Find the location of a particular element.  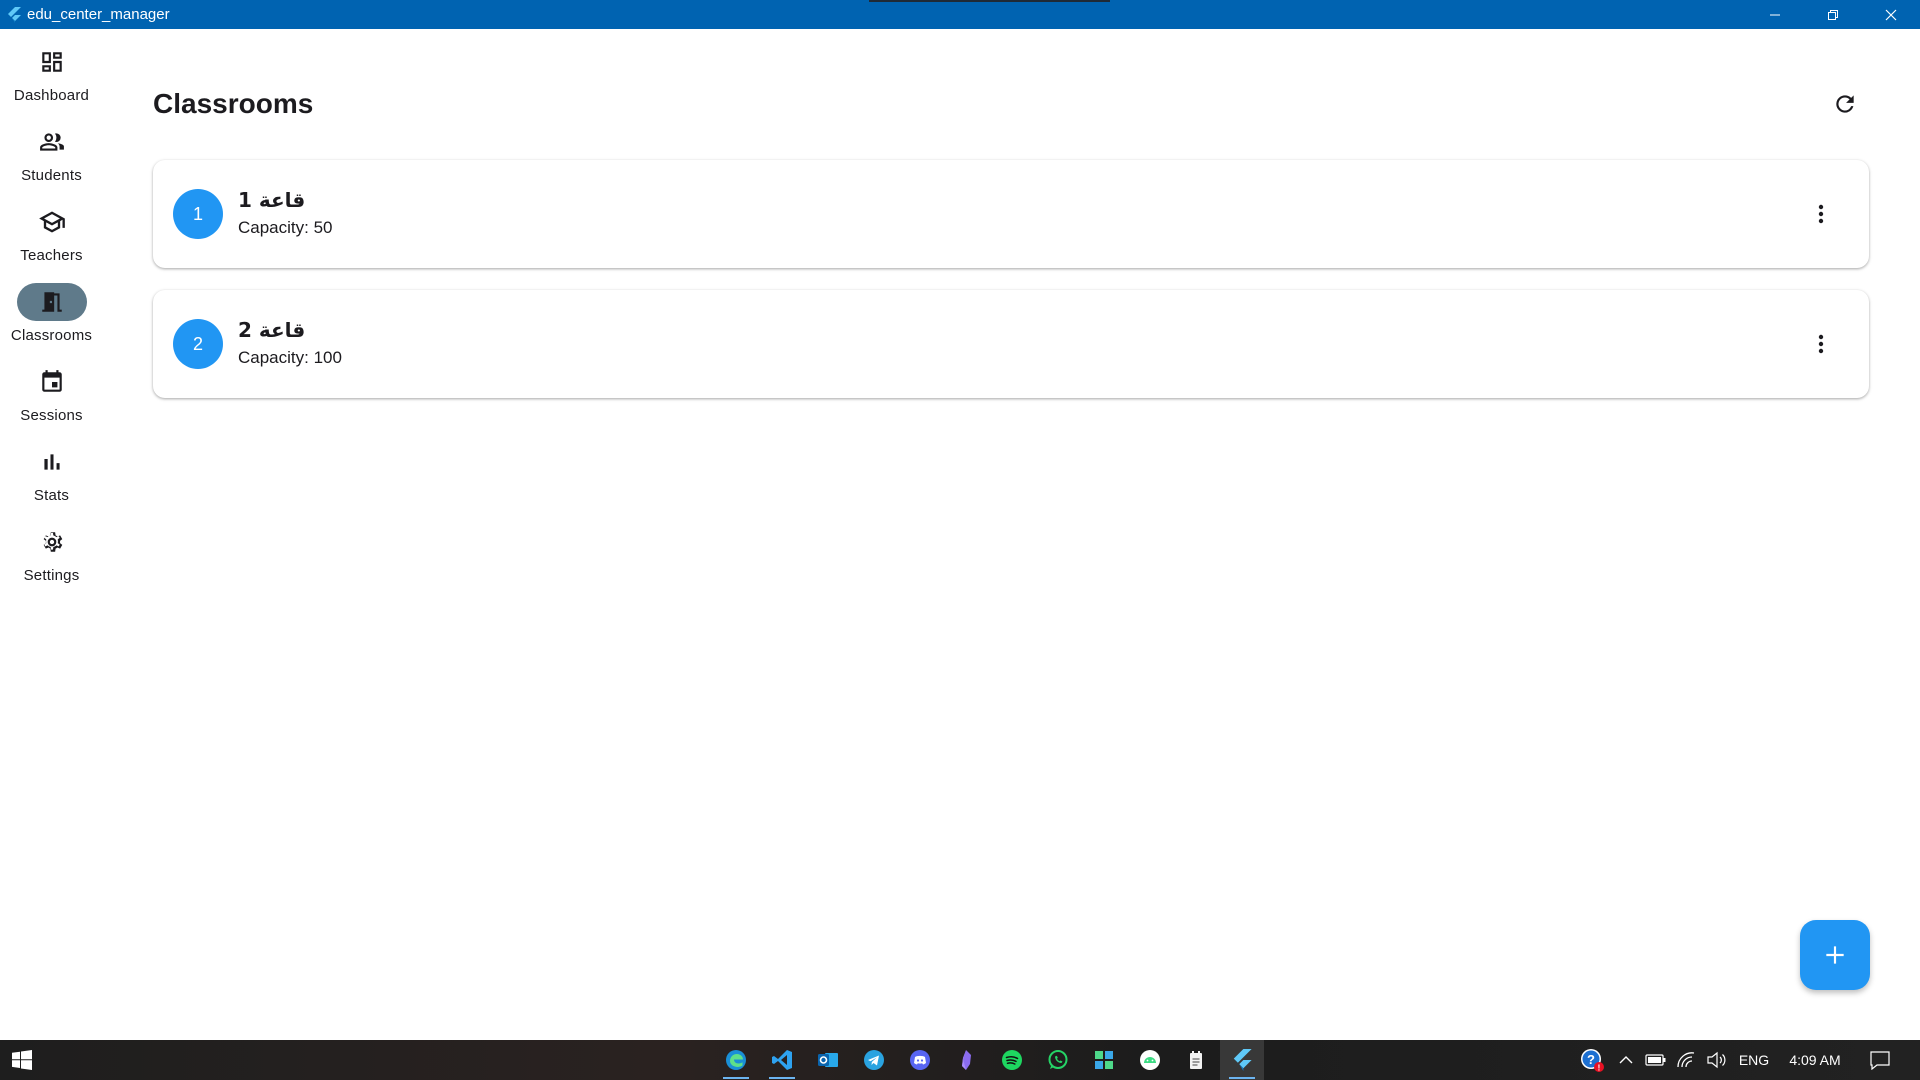

gear-icon is located at coordinates (52, 542).